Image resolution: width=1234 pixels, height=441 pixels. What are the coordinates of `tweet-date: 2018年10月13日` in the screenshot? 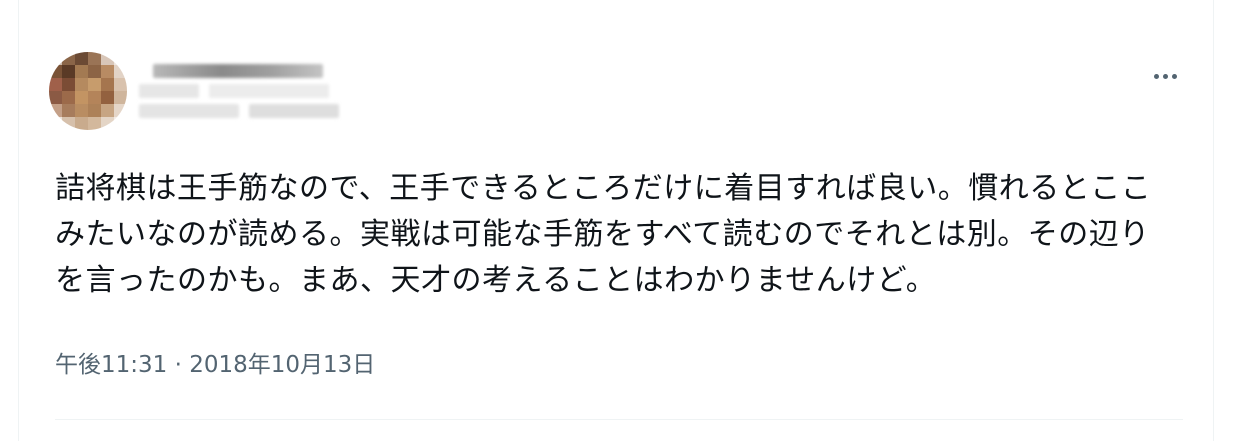 It's located at (282, 365).